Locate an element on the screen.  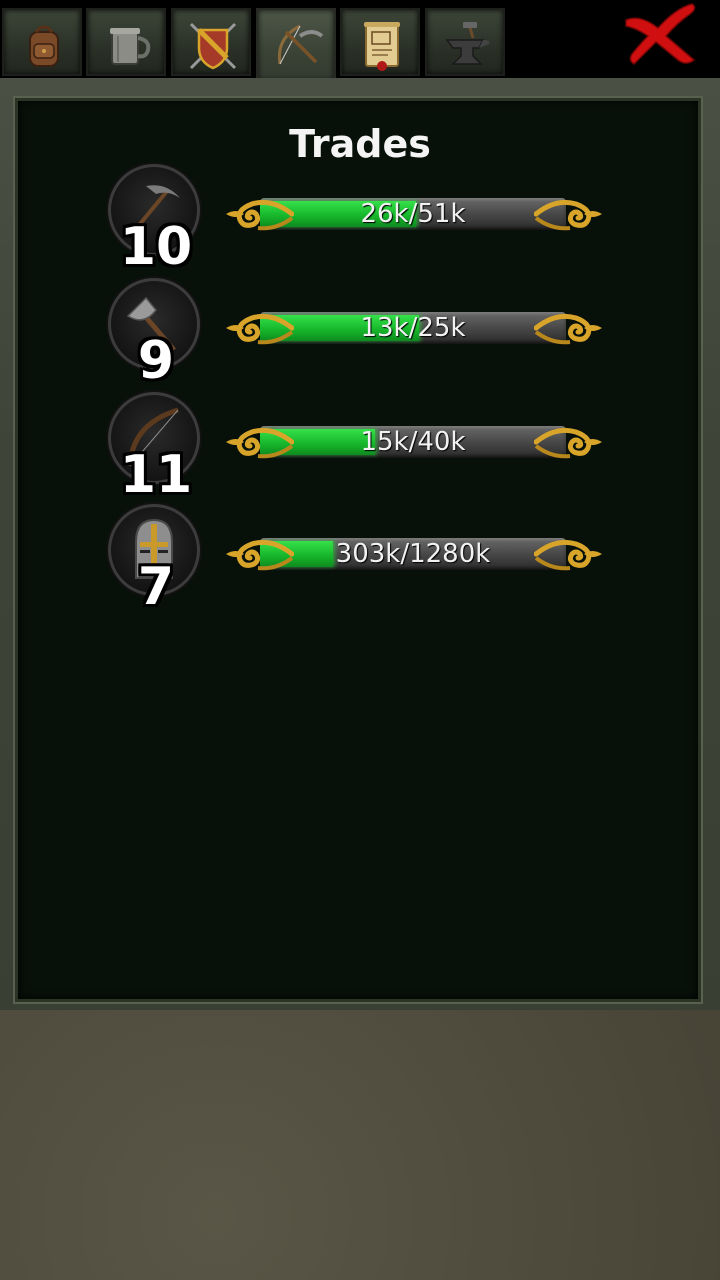
trade-row: 11 15k/40k is located at coordinates (360, 448).